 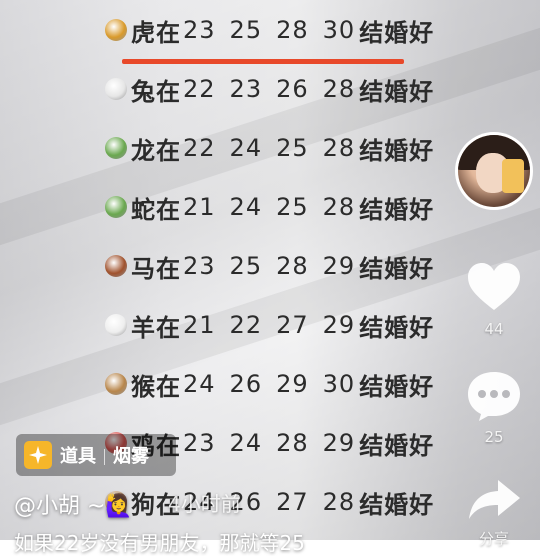 What do you see at coordinates (116, 384) in the screenshot?
I see `monkey-icon` at bounding box center [116, 384].